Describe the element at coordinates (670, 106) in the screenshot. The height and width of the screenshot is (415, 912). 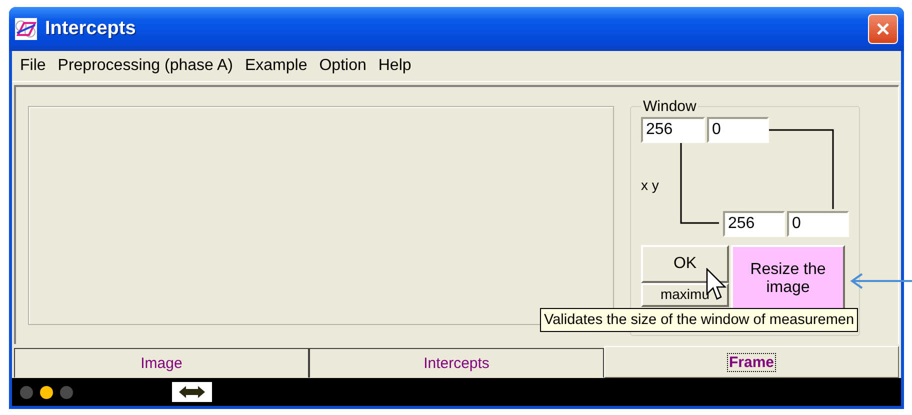
I see `group-title: Window` at that location.